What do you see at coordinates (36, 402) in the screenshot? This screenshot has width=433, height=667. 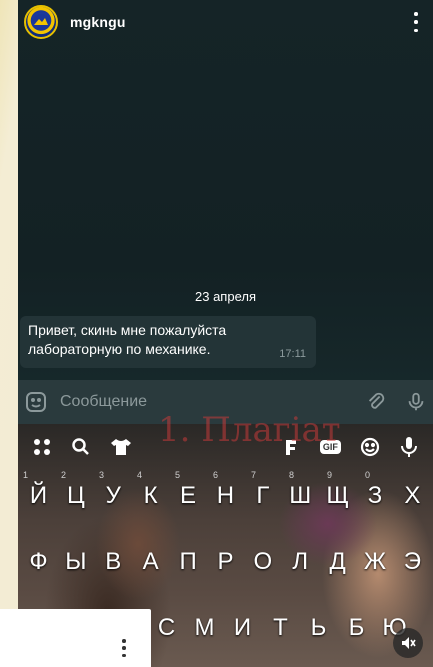 I see `sticker-icon` at bounding box center [36, 402].